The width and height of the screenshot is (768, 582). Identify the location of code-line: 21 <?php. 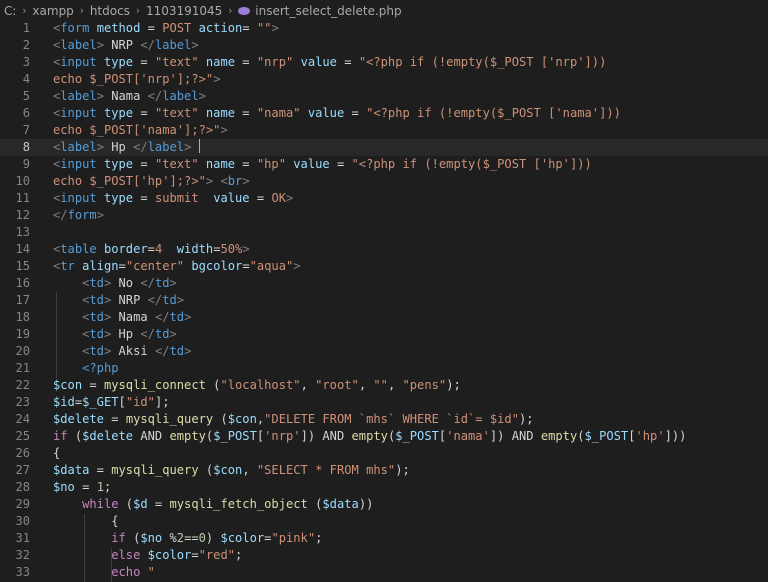
(384, 368).